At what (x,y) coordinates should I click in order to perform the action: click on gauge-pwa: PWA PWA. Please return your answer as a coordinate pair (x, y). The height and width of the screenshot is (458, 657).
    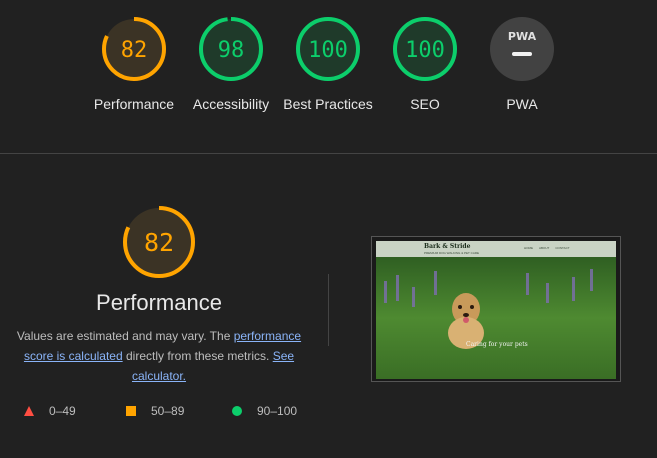
    Looking at the image, I should click on (522, 65).